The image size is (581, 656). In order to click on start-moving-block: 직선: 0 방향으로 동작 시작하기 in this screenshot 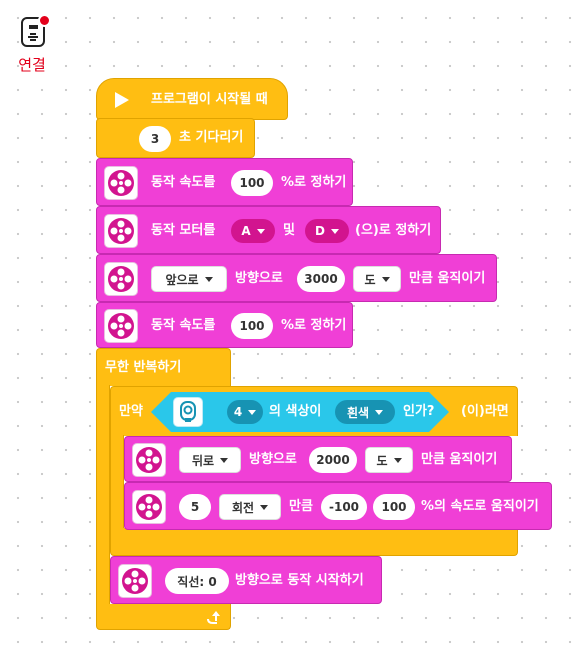, I will do `click(246, 580)`.